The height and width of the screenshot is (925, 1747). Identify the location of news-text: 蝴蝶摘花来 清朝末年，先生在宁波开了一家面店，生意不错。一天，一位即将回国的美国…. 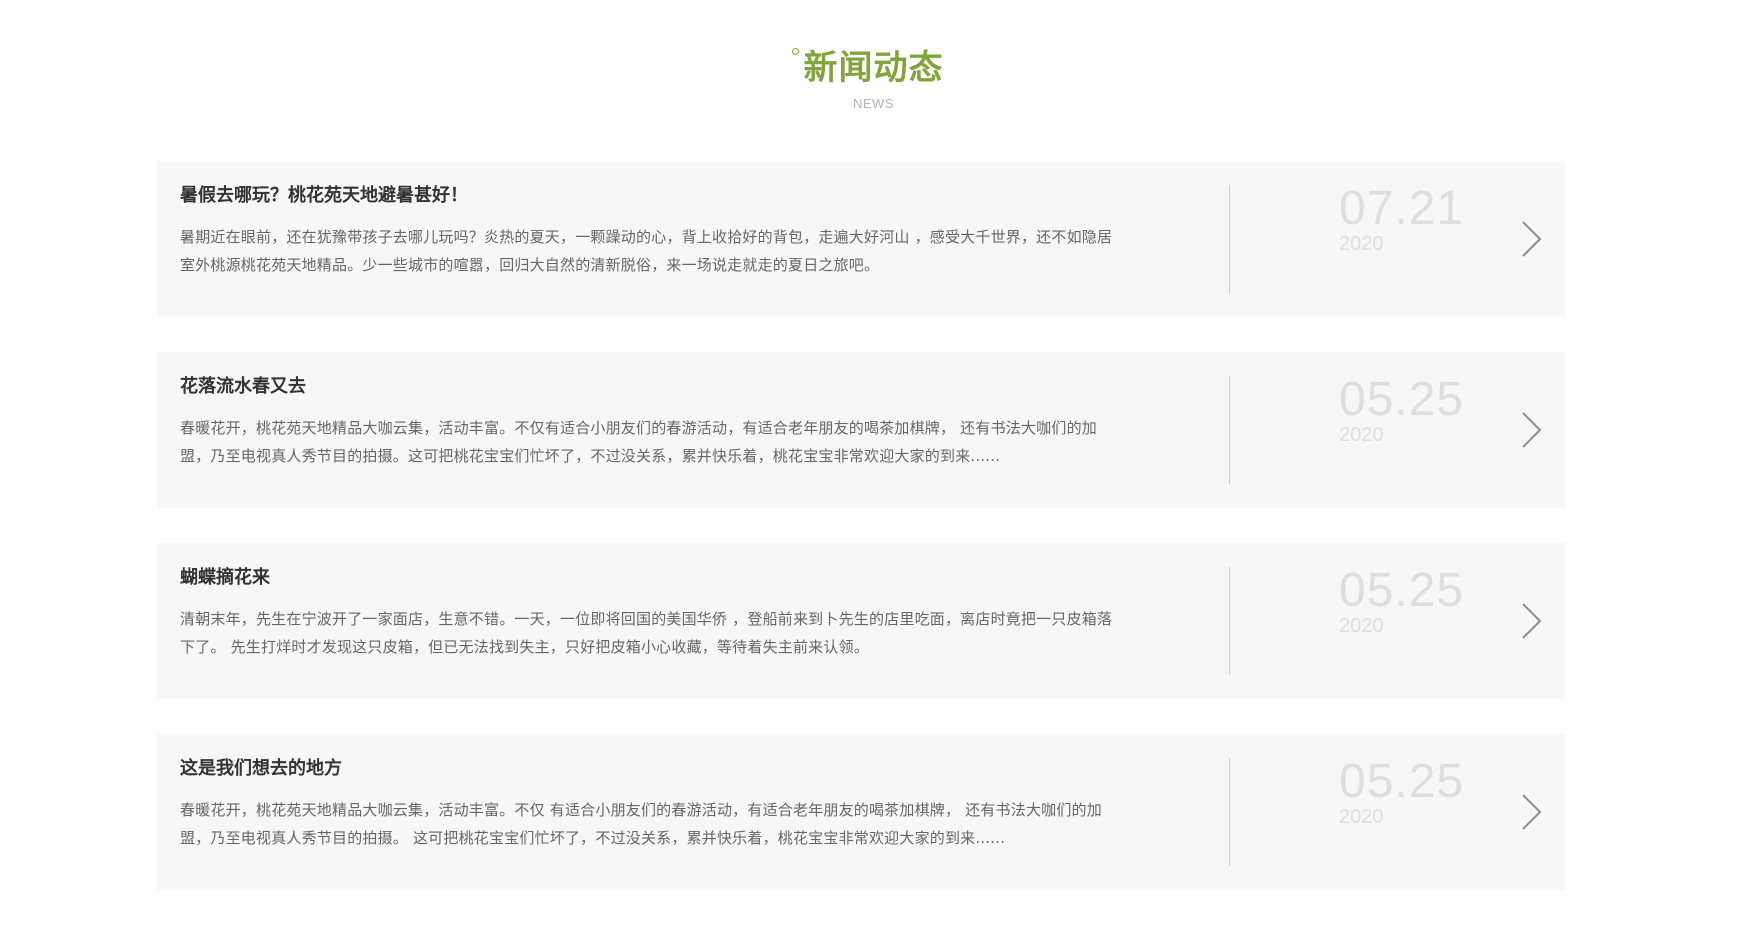
(672, 613).